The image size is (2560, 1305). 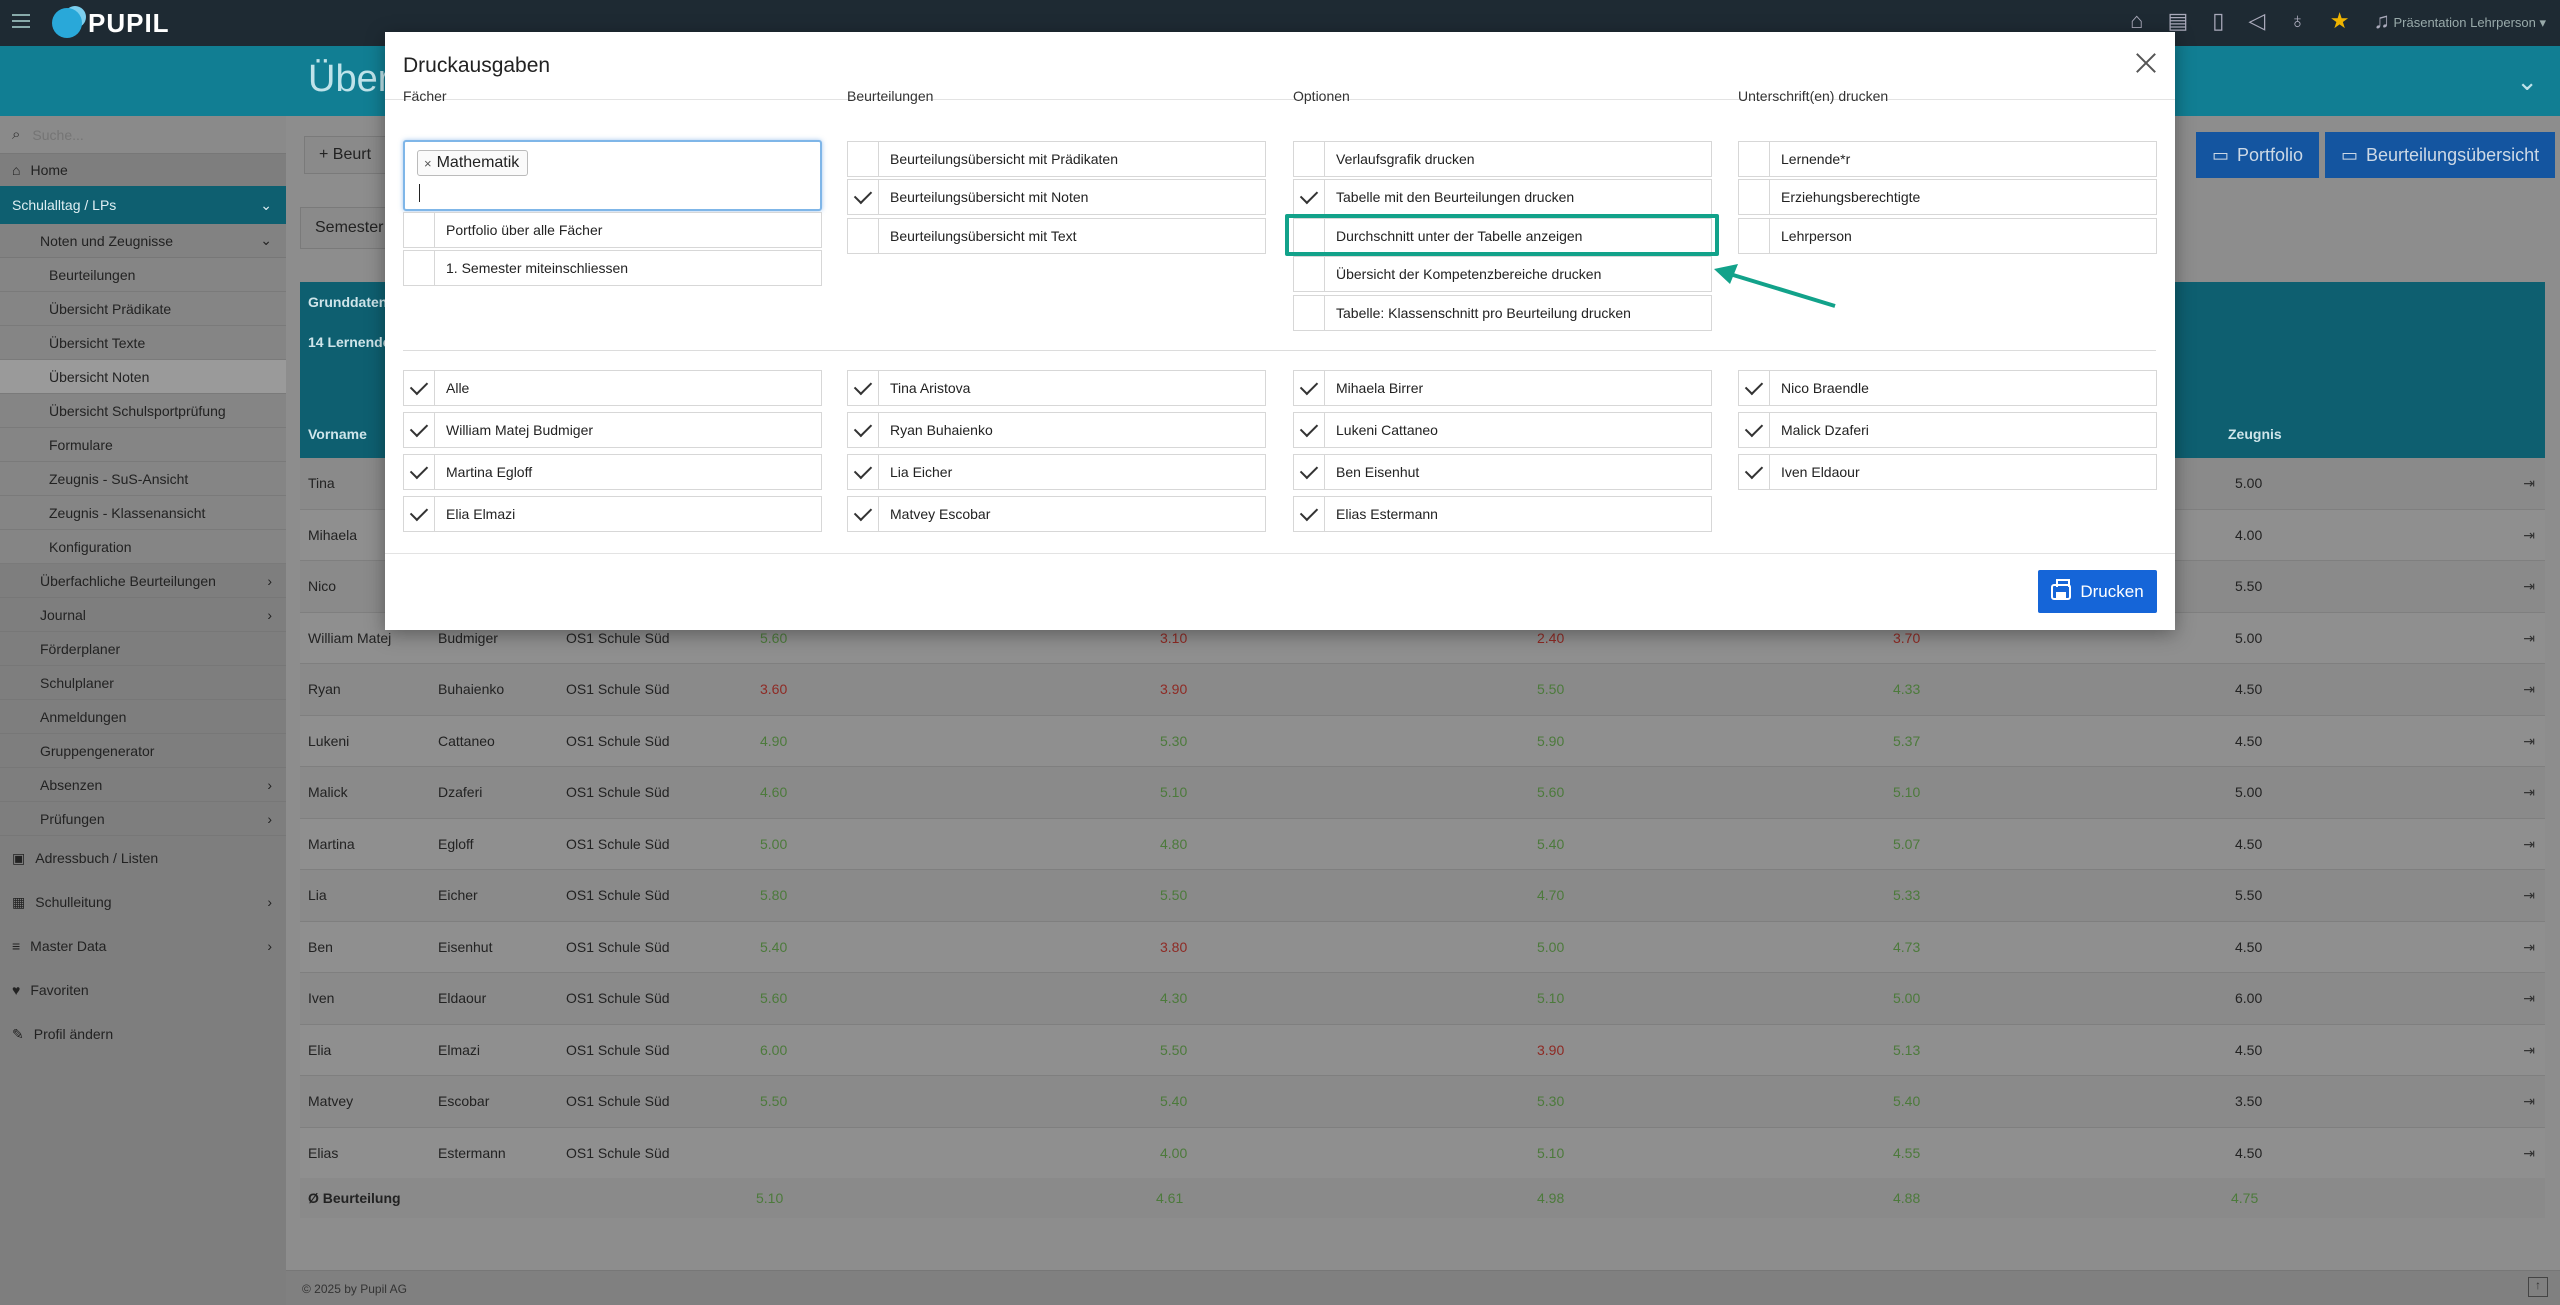 What do you see at coordinates (143, 615) in the screenshot?
I see `sidebar-item: Journal ›` at bounding box center [143, 615].